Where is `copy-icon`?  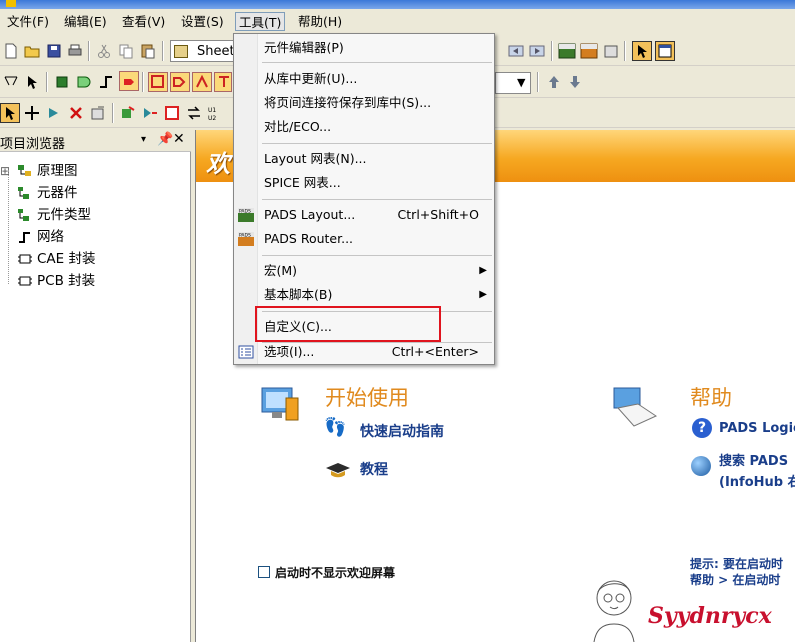 copy-icon is located at coordinates (126, 51).